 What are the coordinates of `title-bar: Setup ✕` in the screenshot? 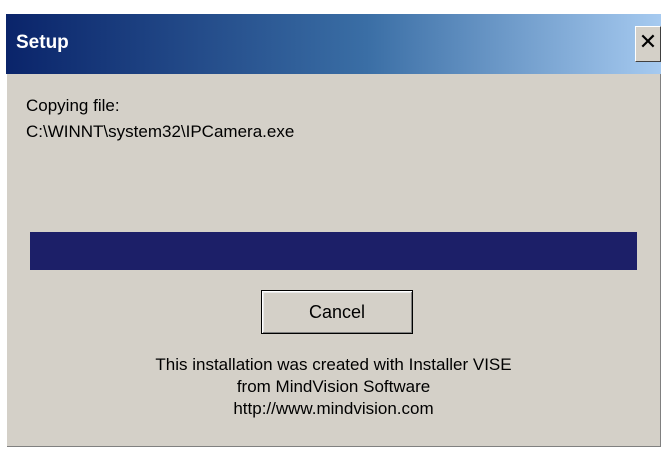 It's located at (333, 44).